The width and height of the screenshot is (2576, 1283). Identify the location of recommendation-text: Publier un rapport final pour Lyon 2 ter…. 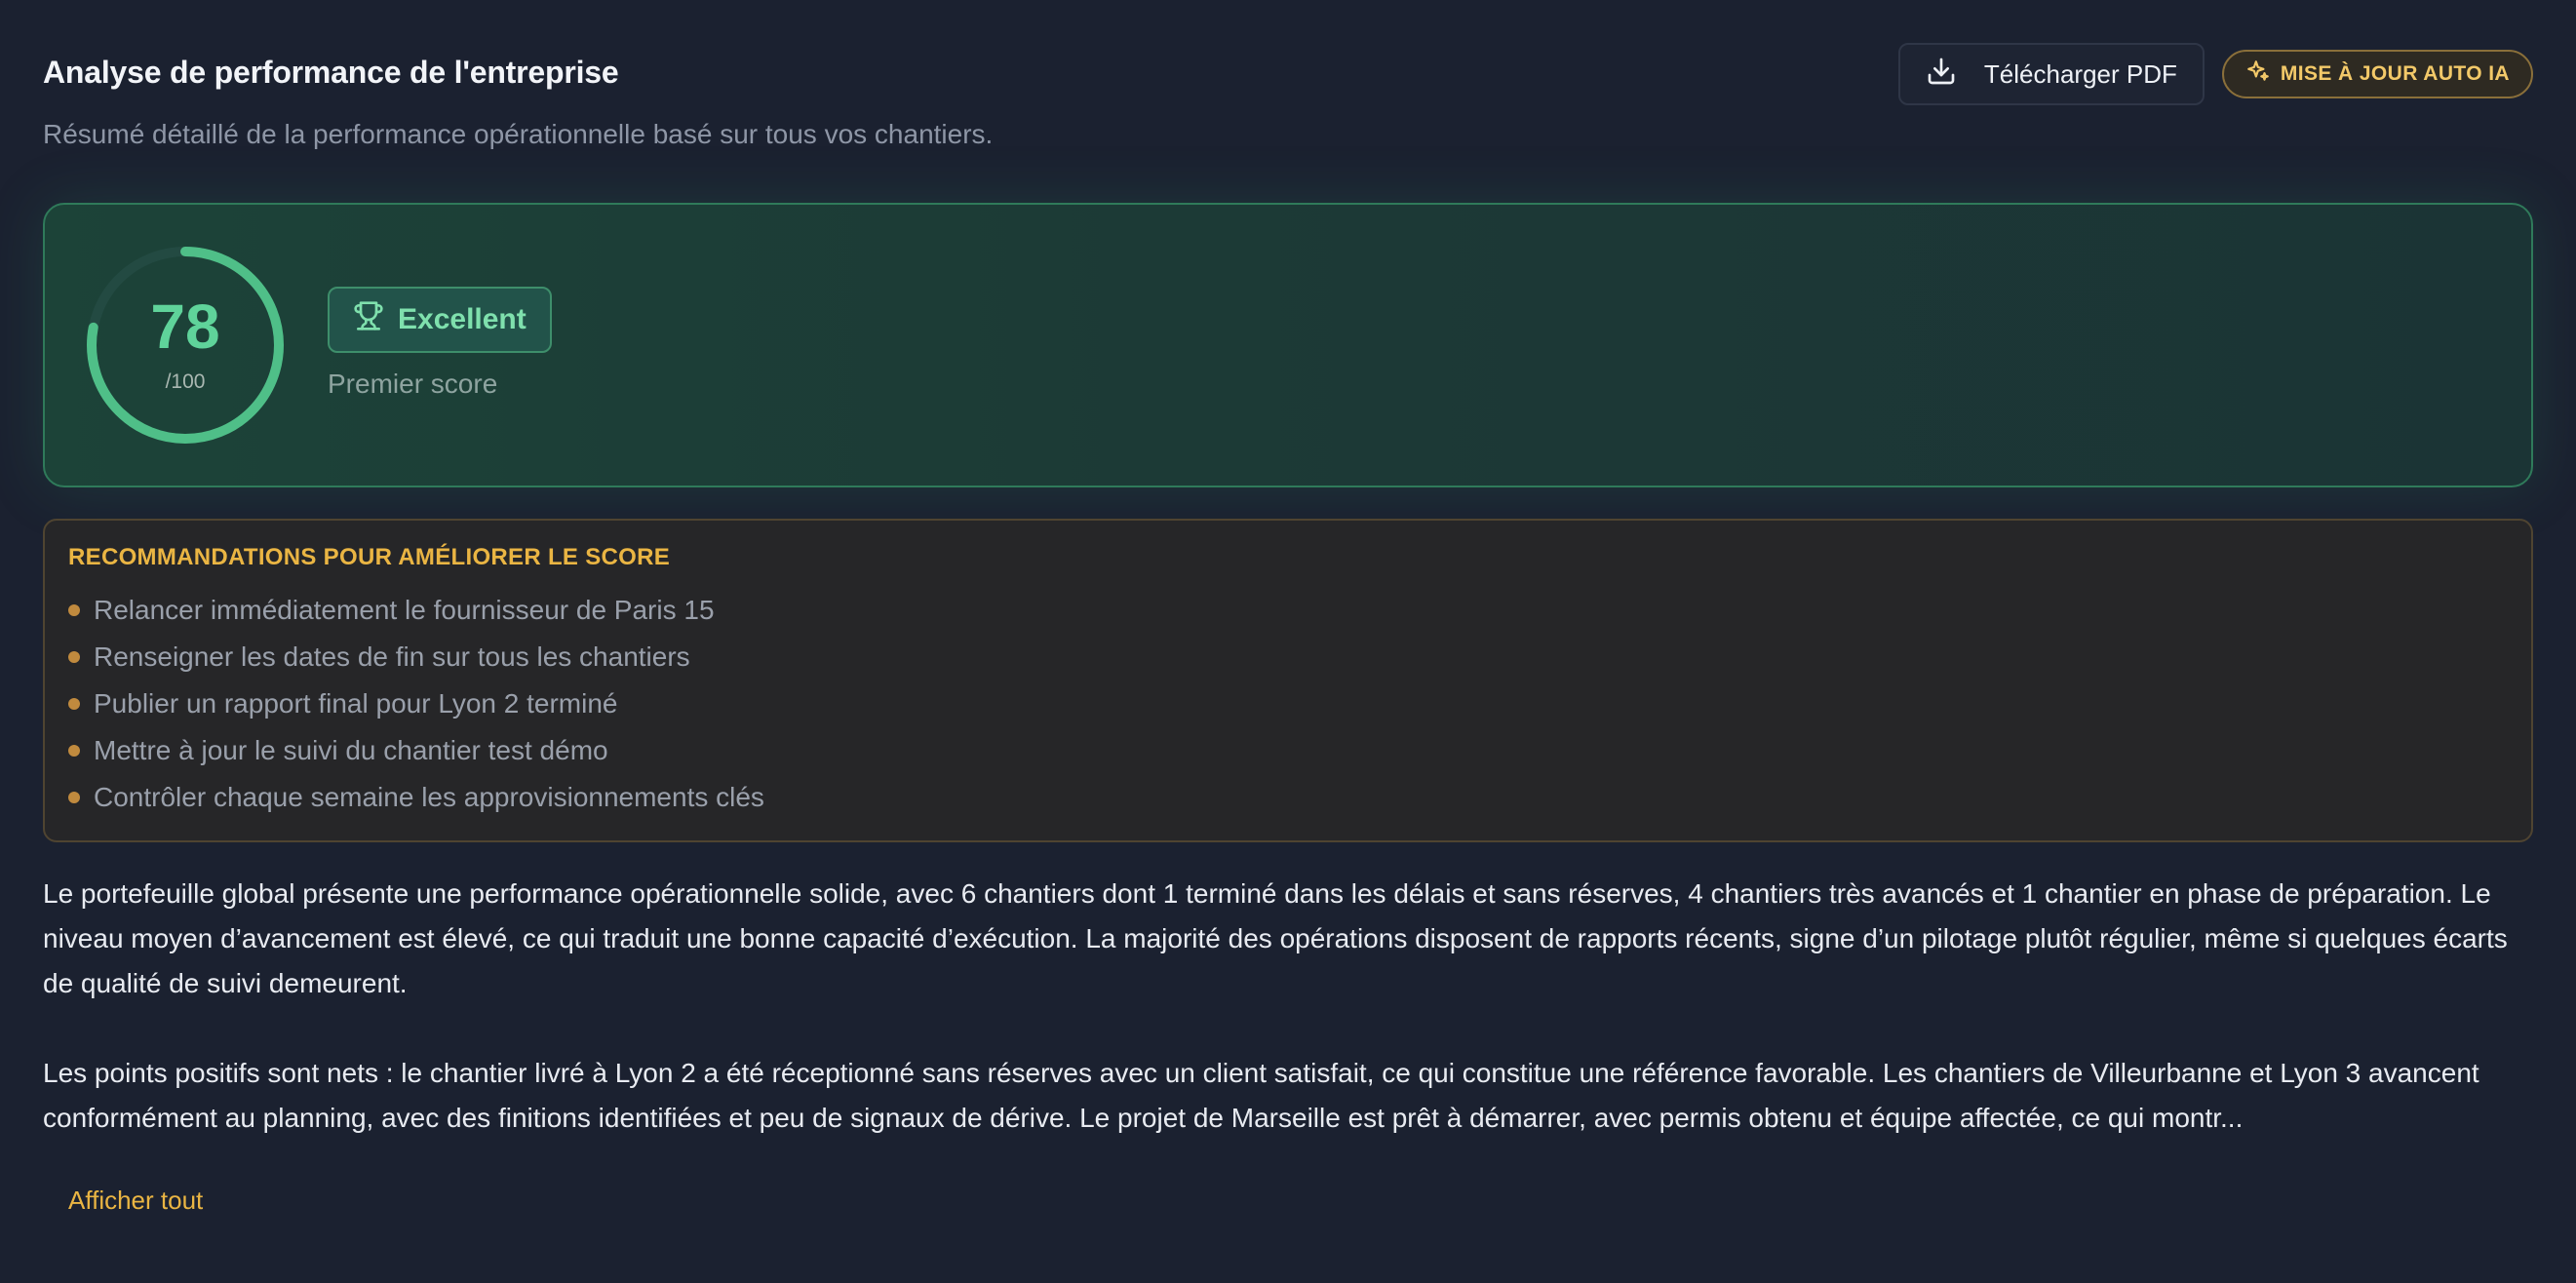
(356, 703).